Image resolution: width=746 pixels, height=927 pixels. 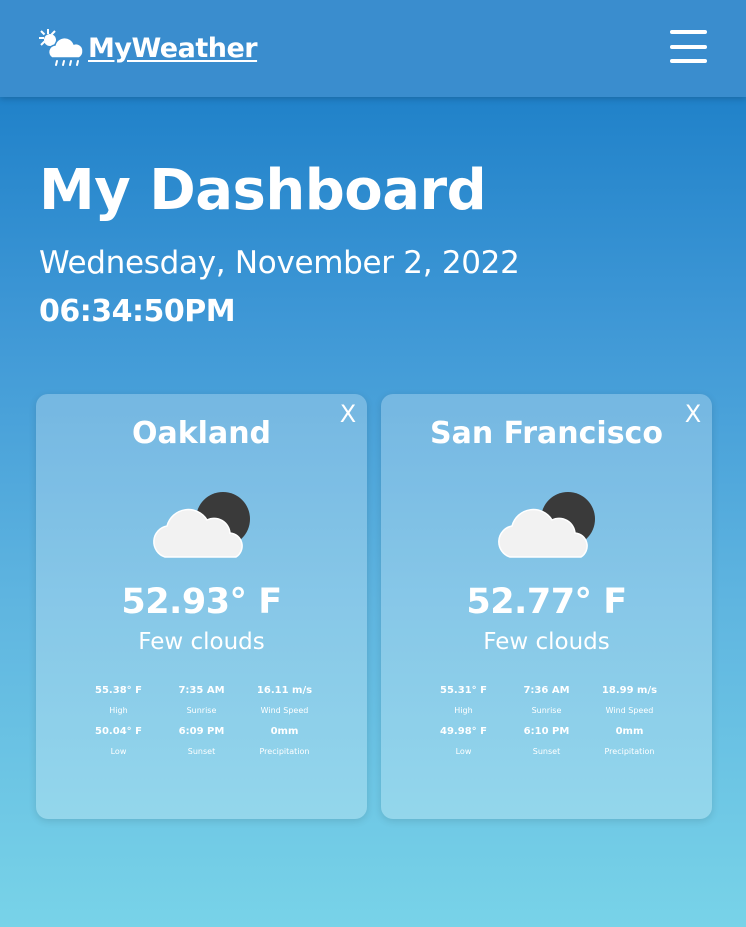 What do you see at coordinates (201, 433) in the screenshot?
I see `city-name: Oakland` at bounding box center [201, 433].